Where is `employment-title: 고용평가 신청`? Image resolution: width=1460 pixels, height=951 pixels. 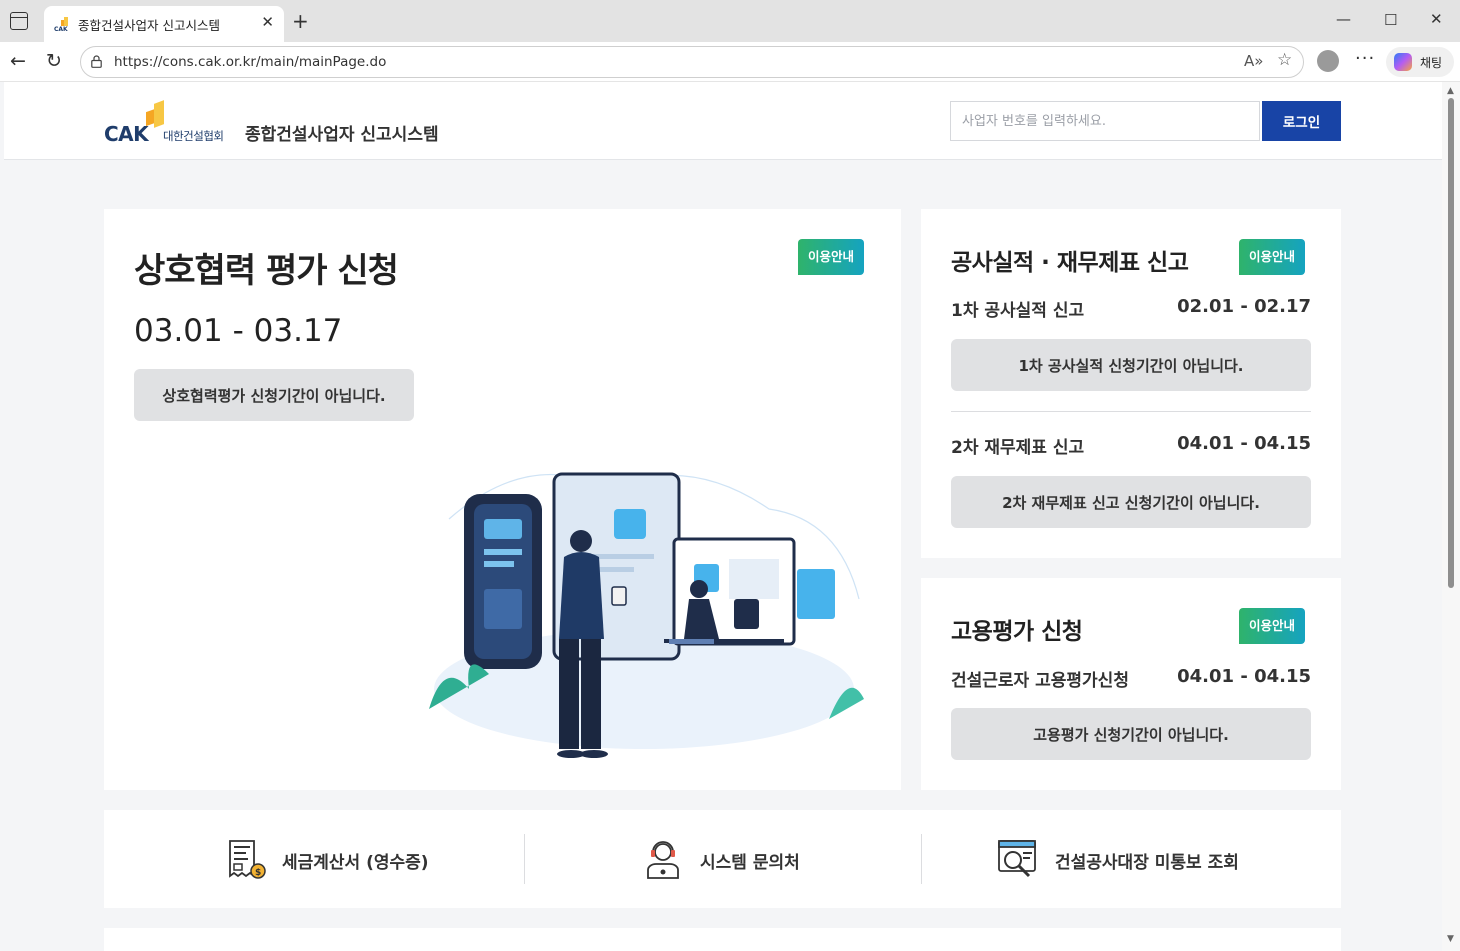
employment-title: 고용평가 신청 is located at coordinates (1017, 632).